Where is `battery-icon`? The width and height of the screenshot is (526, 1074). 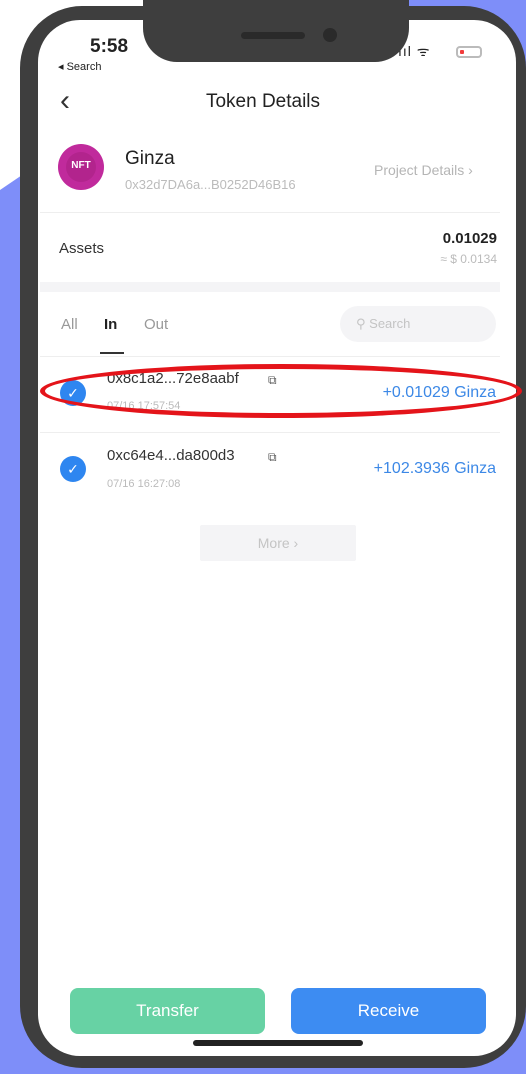
battery-icon is located at coordinates (469, 52).